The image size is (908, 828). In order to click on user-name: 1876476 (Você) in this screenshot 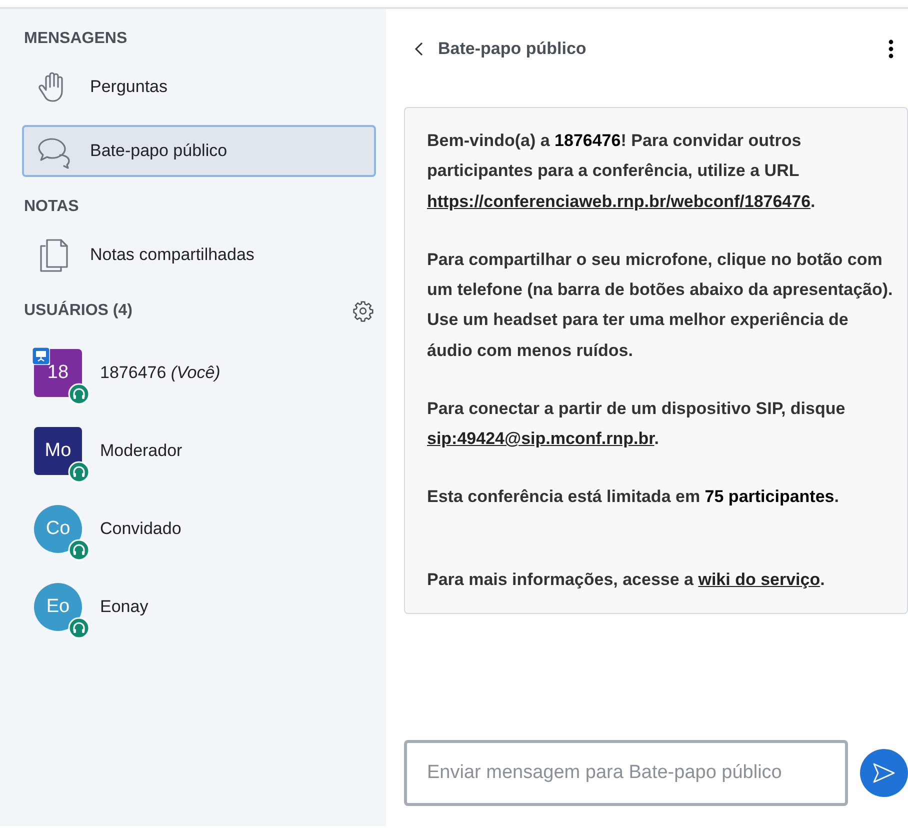, I will do `click(160, 373)`.